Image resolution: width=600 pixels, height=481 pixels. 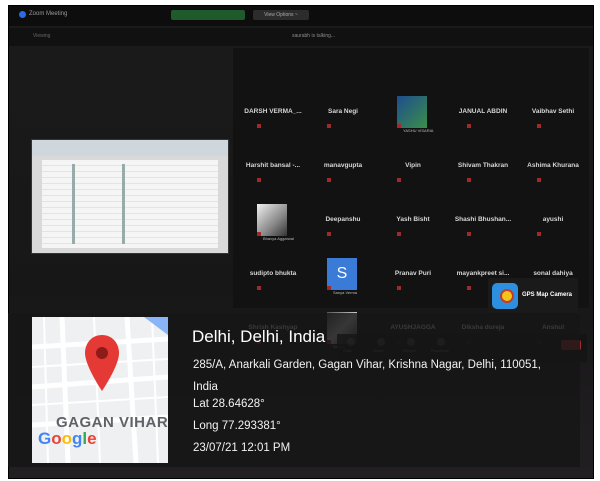 What do you see at coordinates (553, 273) in the screenshot?
I see `participant-name: sonal dahiya` at bounding box center [553, 273].